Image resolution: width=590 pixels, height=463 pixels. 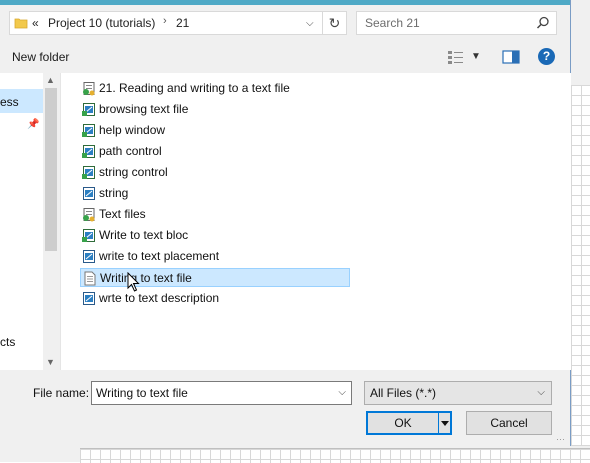 I want to click on breadcrumb-project-10: Project 10 (tutorials), so click(x=101, y=23).